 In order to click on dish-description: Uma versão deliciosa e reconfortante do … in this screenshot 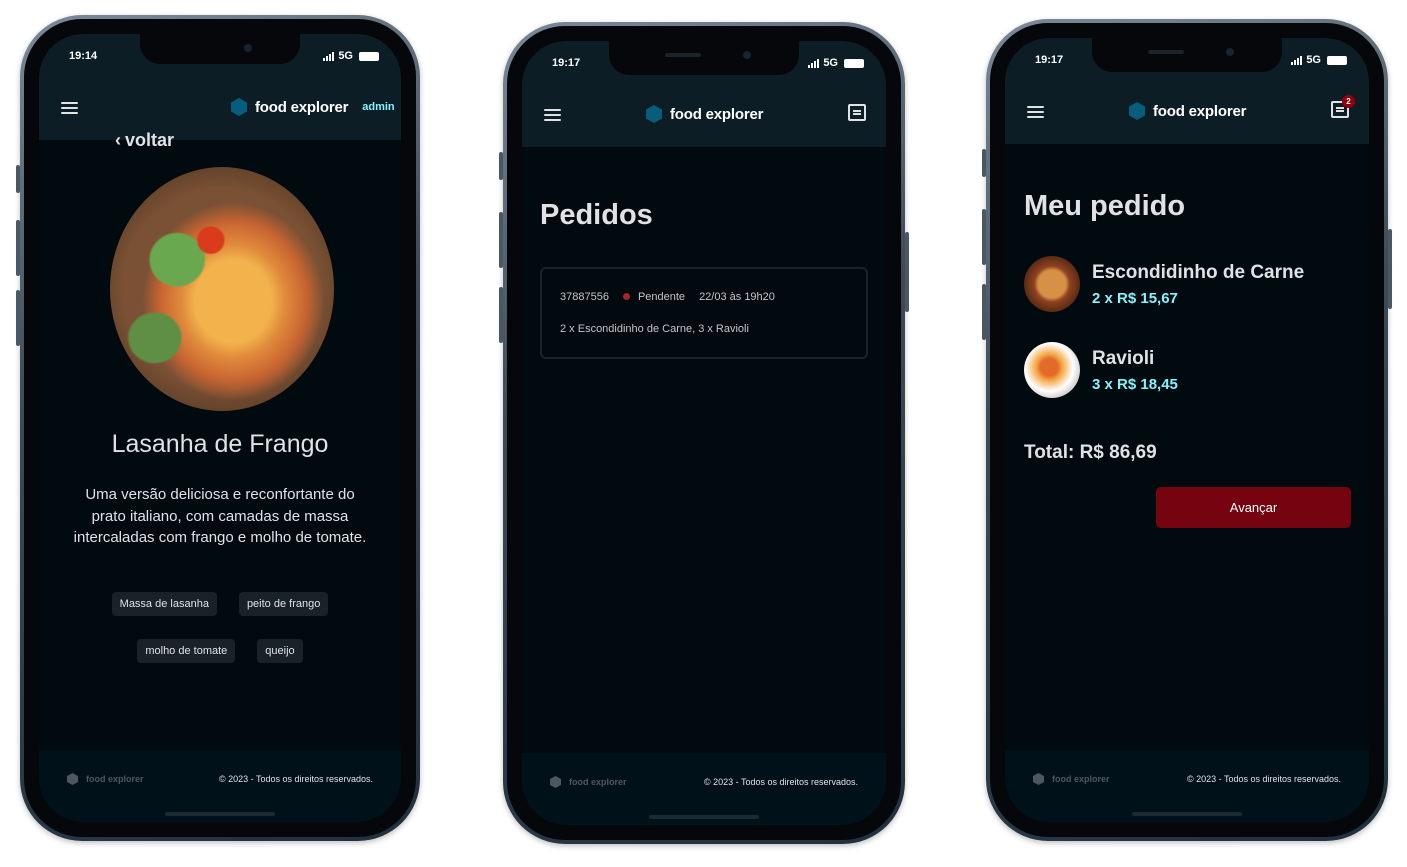, I will do `click(220, 516)`.